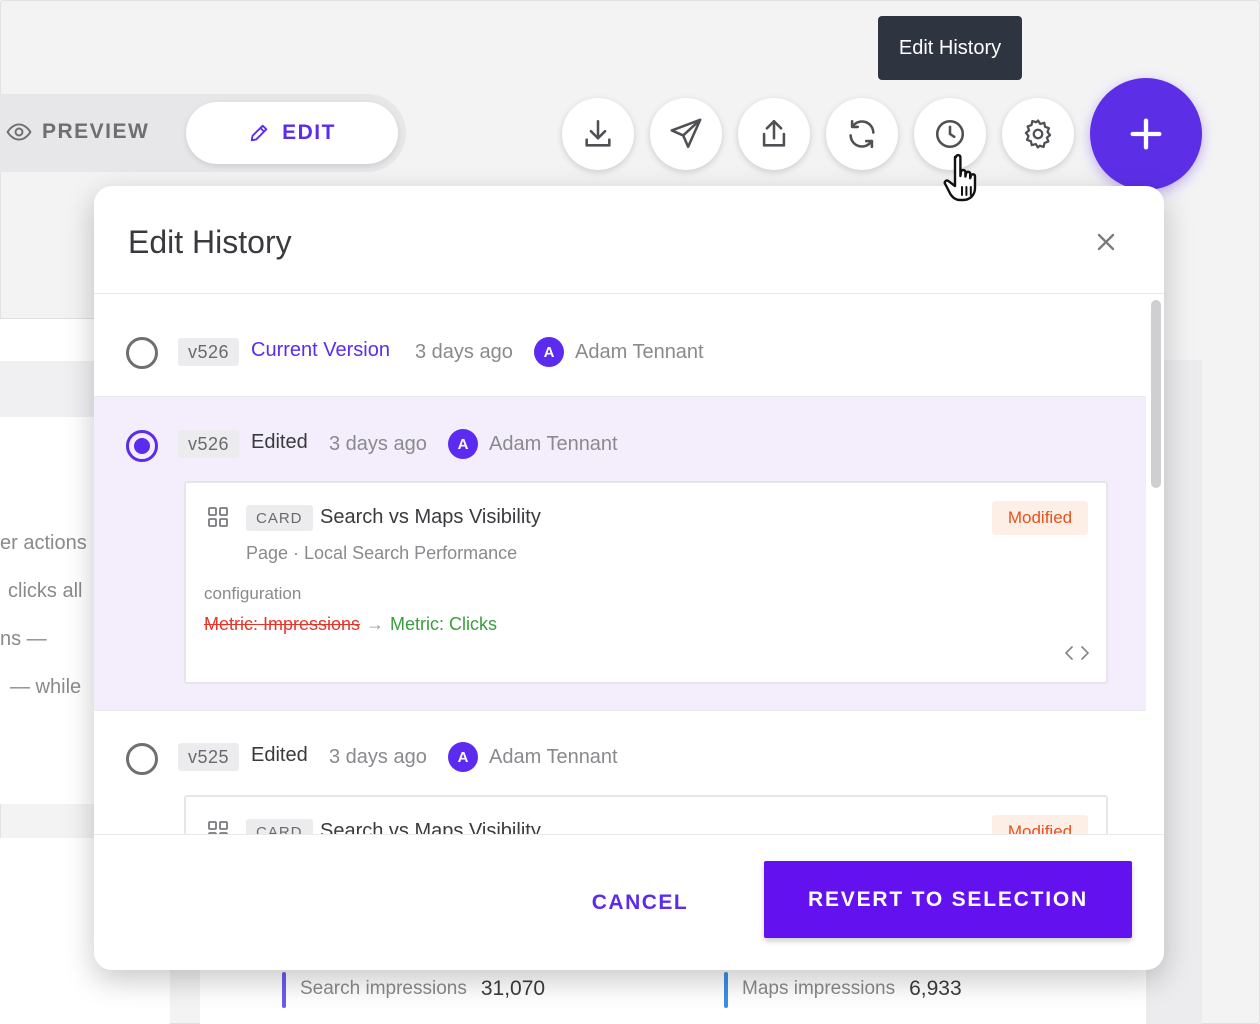  I want to click on pencil-icon, so click(259, 133).